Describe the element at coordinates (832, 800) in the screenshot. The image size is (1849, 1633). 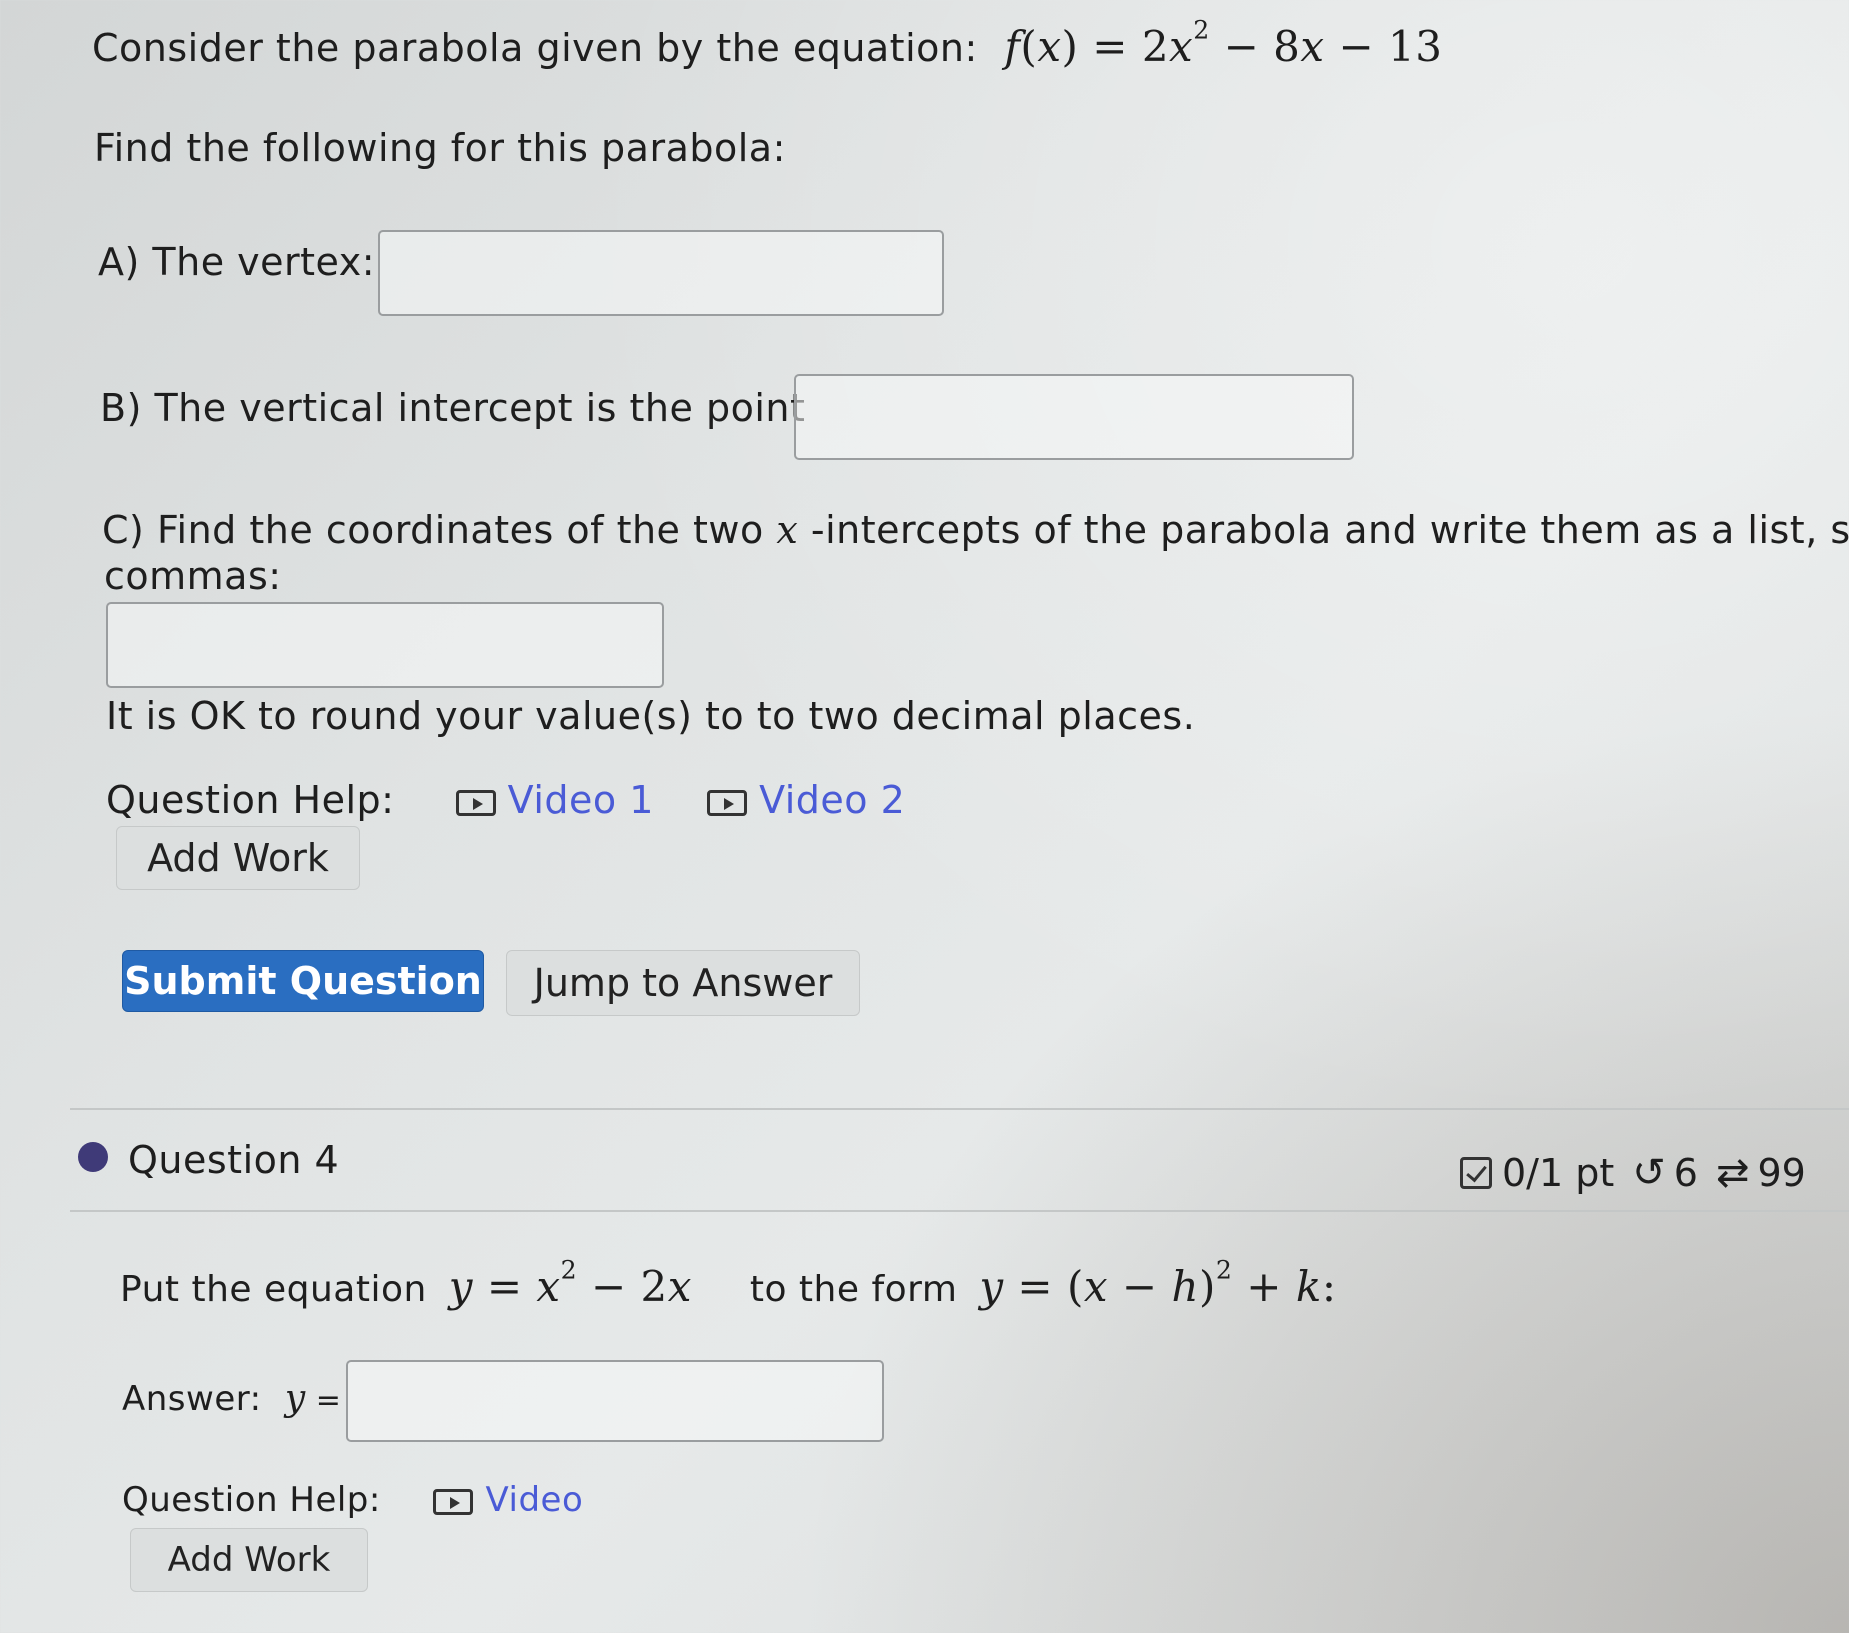
I see `video-2-label: Video 2` at that location.